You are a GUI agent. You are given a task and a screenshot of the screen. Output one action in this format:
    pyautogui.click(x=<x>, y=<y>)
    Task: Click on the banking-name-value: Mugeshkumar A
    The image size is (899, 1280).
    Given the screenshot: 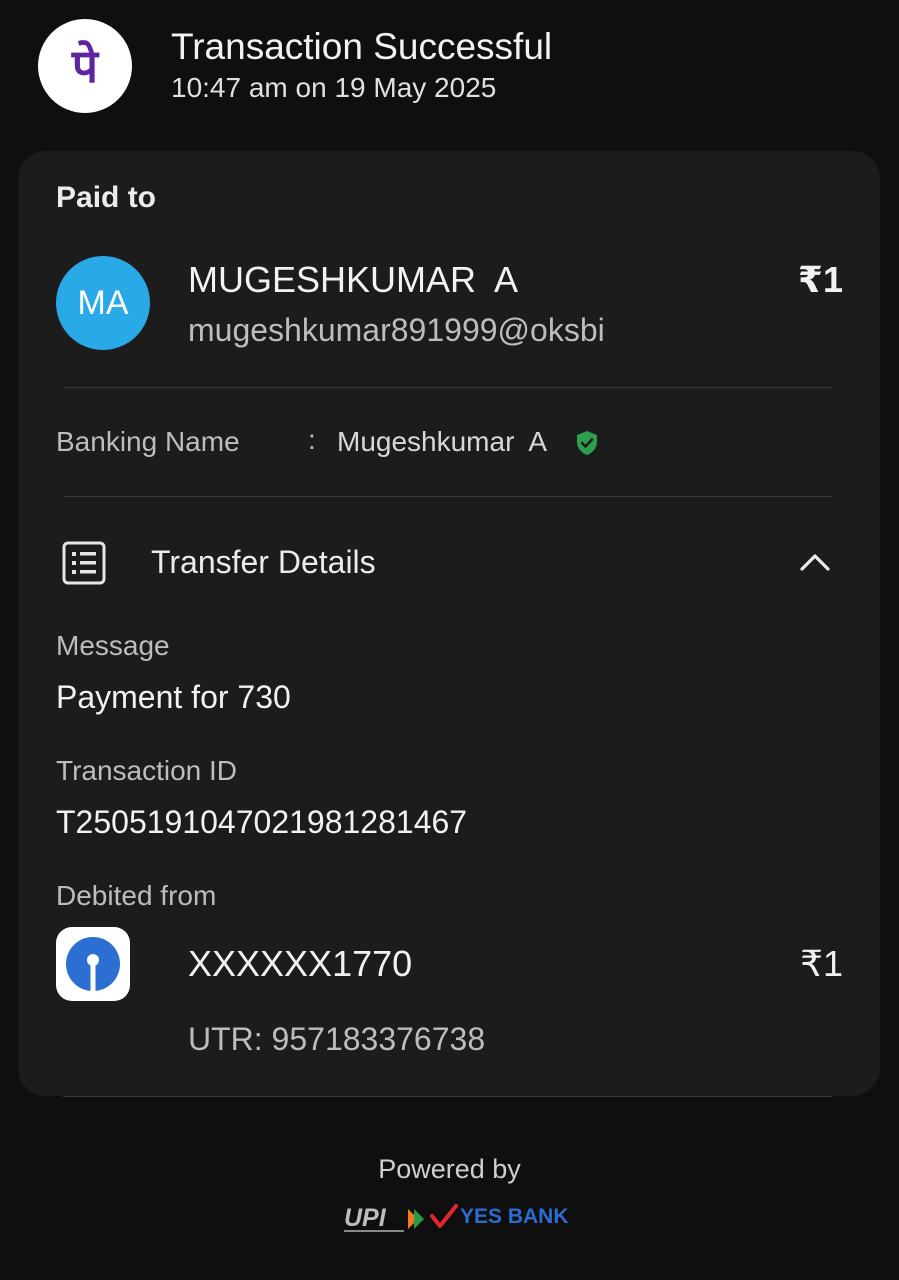 What is the action you would take?
    pyautogui.click(x=442, y=441)
    